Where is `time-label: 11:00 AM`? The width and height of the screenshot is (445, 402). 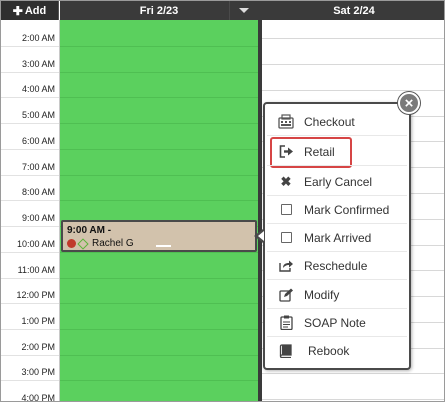
time-label: 11:00 AM is located at coordinates (36, 270).